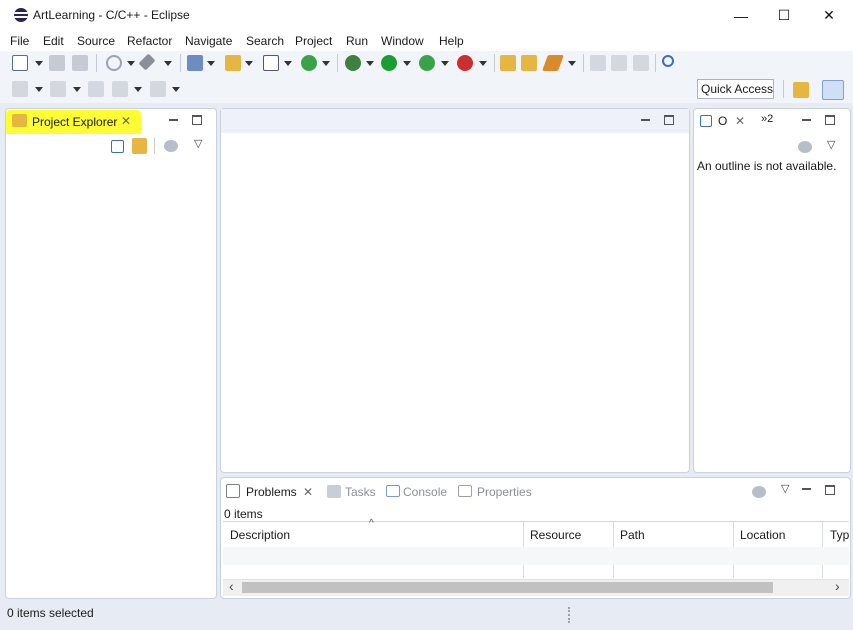 The height and width of the screenshot is (630, 853). What do you see at coordinates (830, 490) in the screenshot?
I see `maximize-problems-icon` at bounding box center [830, 490].